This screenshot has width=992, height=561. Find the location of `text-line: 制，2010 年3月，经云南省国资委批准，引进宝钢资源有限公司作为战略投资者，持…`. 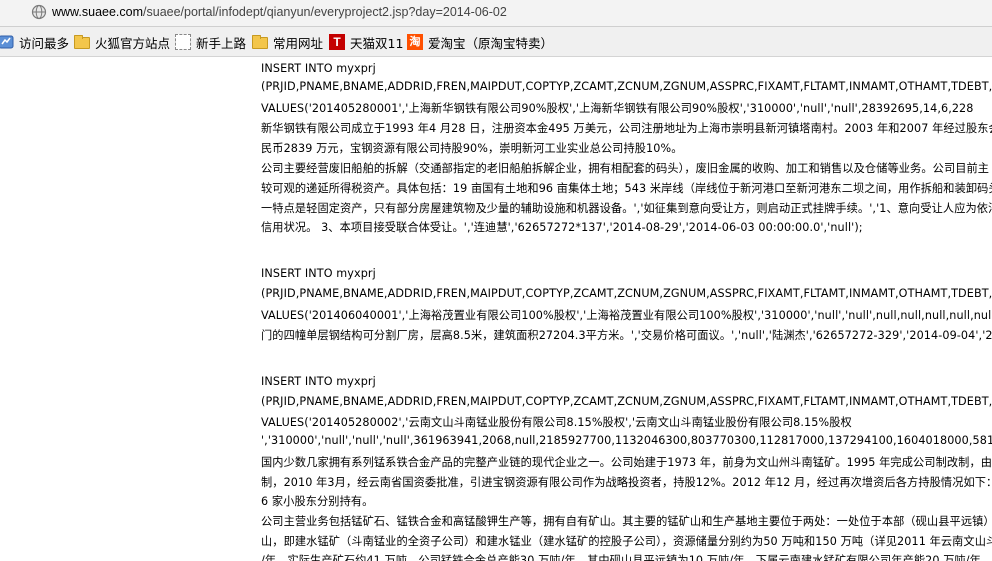

text-line: 制，2010 年3月，经云南省国资委批准，引进宝钢资源有限公司作为战略投资者，持… is located at coordinates (626, 482).